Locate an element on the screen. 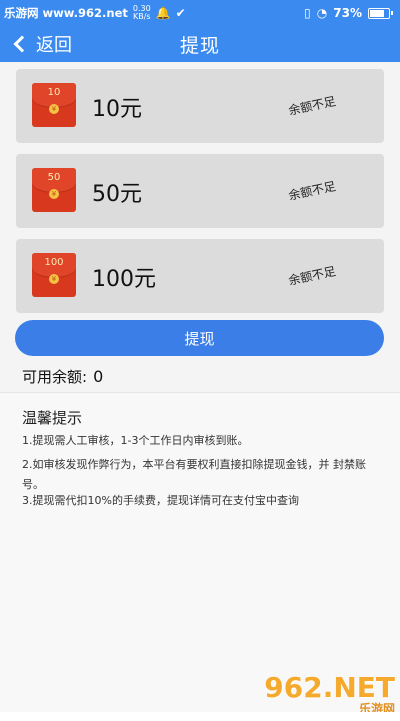 This screenshot has width=400, height=721. available-balance: 可用余额: 0 is located at coordinates (62, 376).